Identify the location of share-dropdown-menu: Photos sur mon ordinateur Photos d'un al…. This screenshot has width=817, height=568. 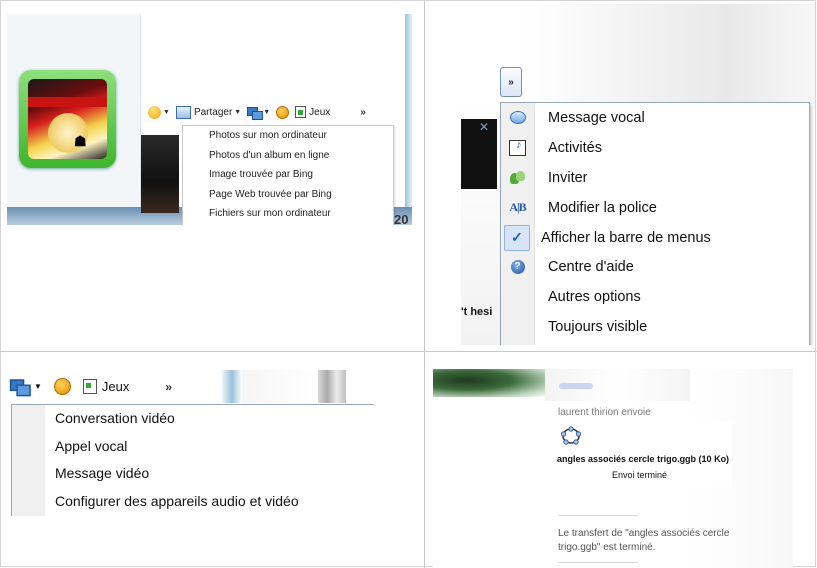
(288, 175).